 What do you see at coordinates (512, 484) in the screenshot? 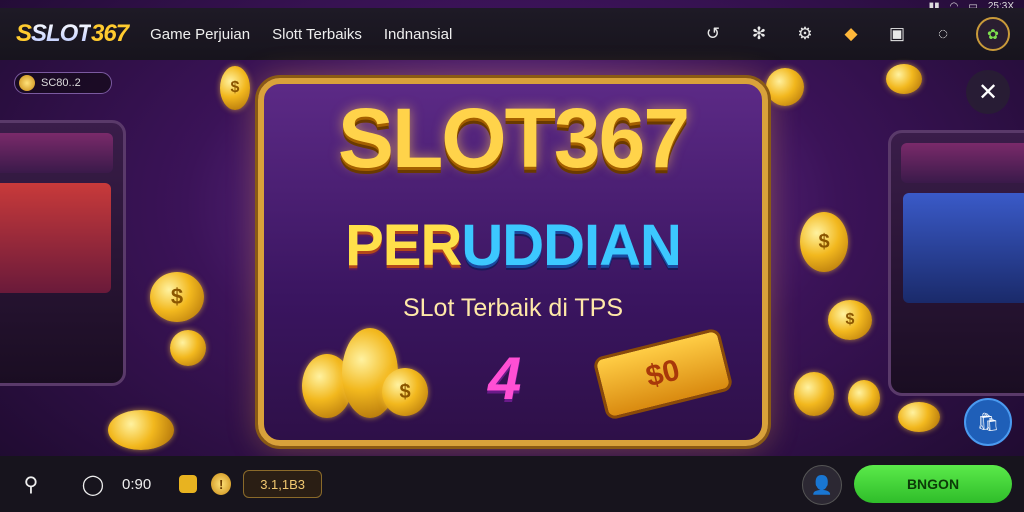
I see `bottom-bar: ⚲ ◯ 0:90 ! 3.1,1B3 👤 BNGON` at bounding box center [512, 484].